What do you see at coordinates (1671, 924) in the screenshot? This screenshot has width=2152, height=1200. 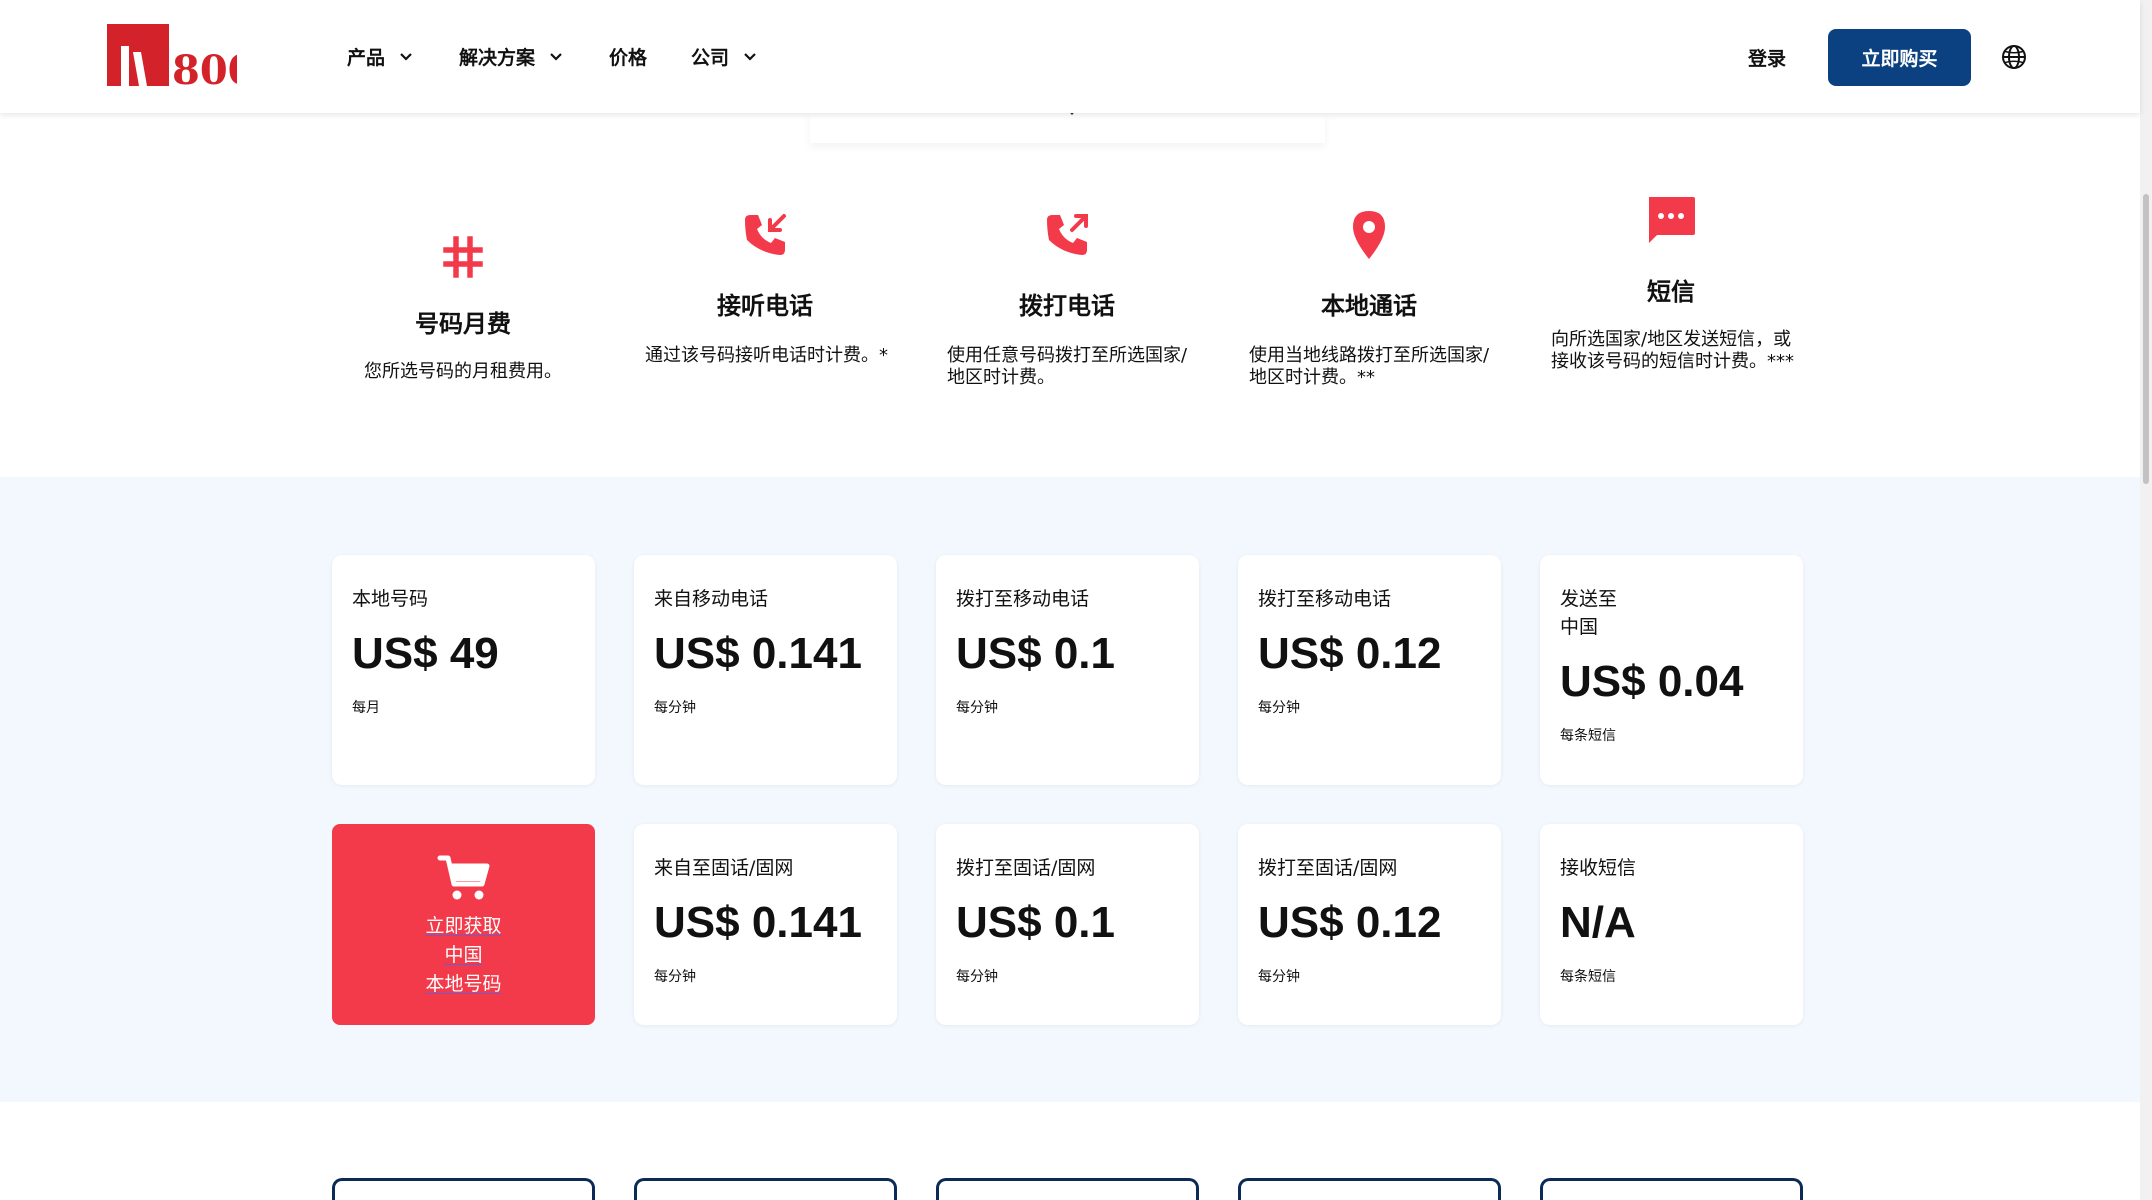 I see `price-card: 接收短信 N/A 每条短信` at bounding box center [1671, 924].